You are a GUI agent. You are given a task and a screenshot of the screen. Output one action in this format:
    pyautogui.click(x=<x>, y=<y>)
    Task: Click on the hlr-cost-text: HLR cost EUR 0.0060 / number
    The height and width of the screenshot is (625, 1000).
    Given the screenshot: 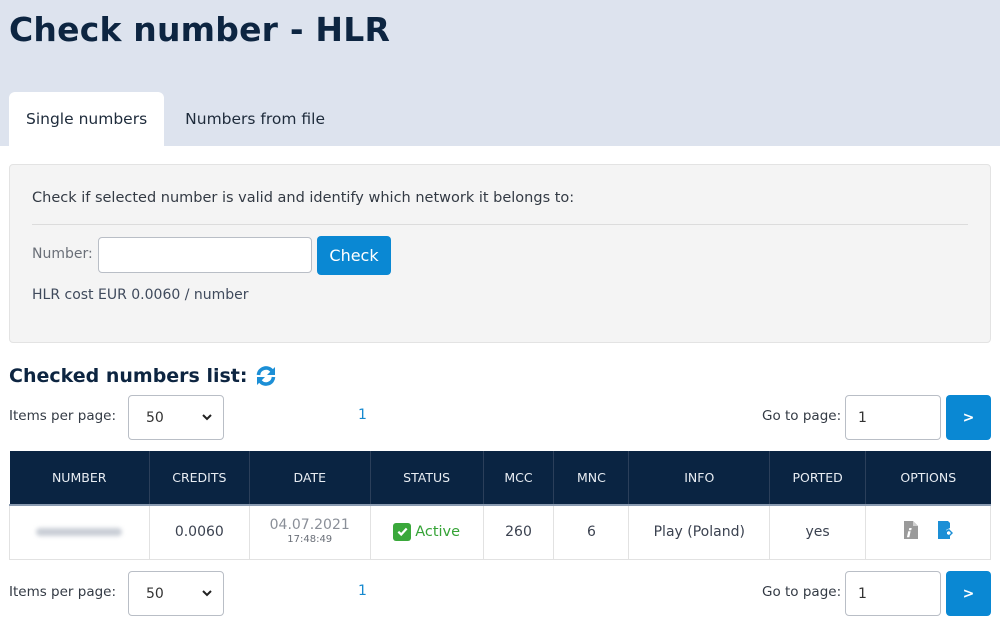 What is the action you would take?
    pyautogui.click(x=140, y=295)
    